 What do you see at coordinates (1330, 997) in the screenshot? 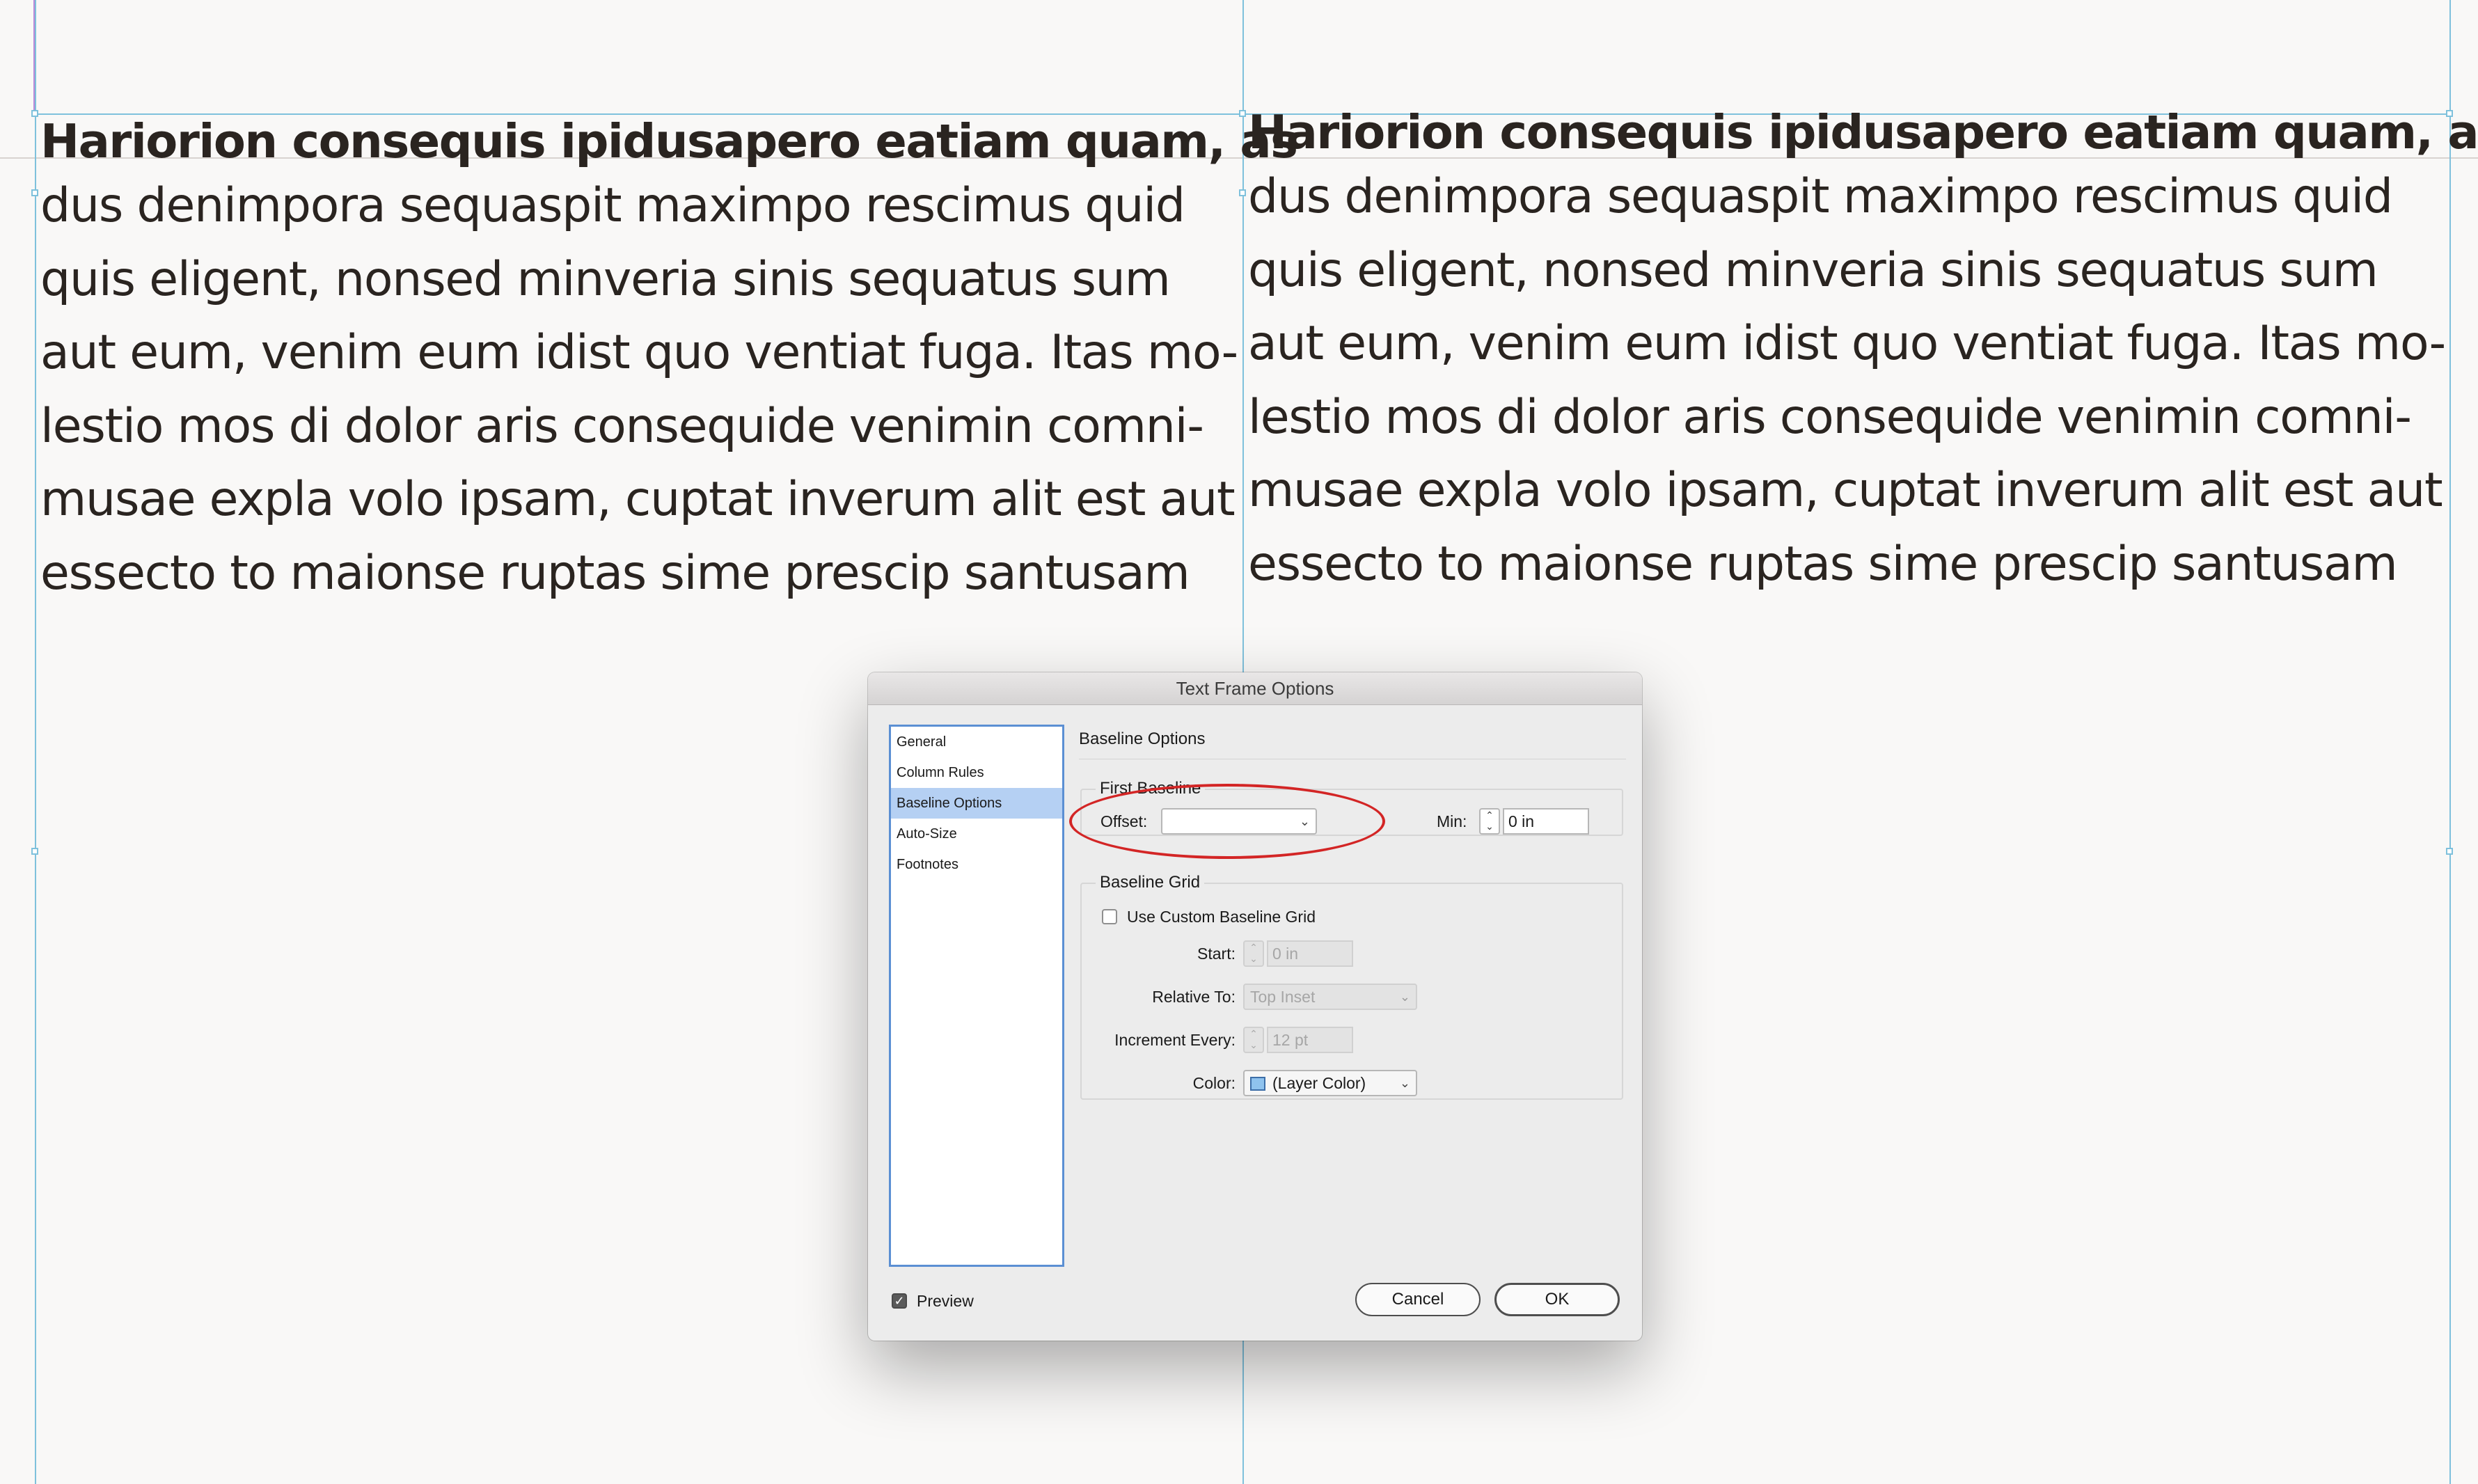
I see `relative-to-dropdown: Top Inset ⌄` at bounding box center [1330, 997].